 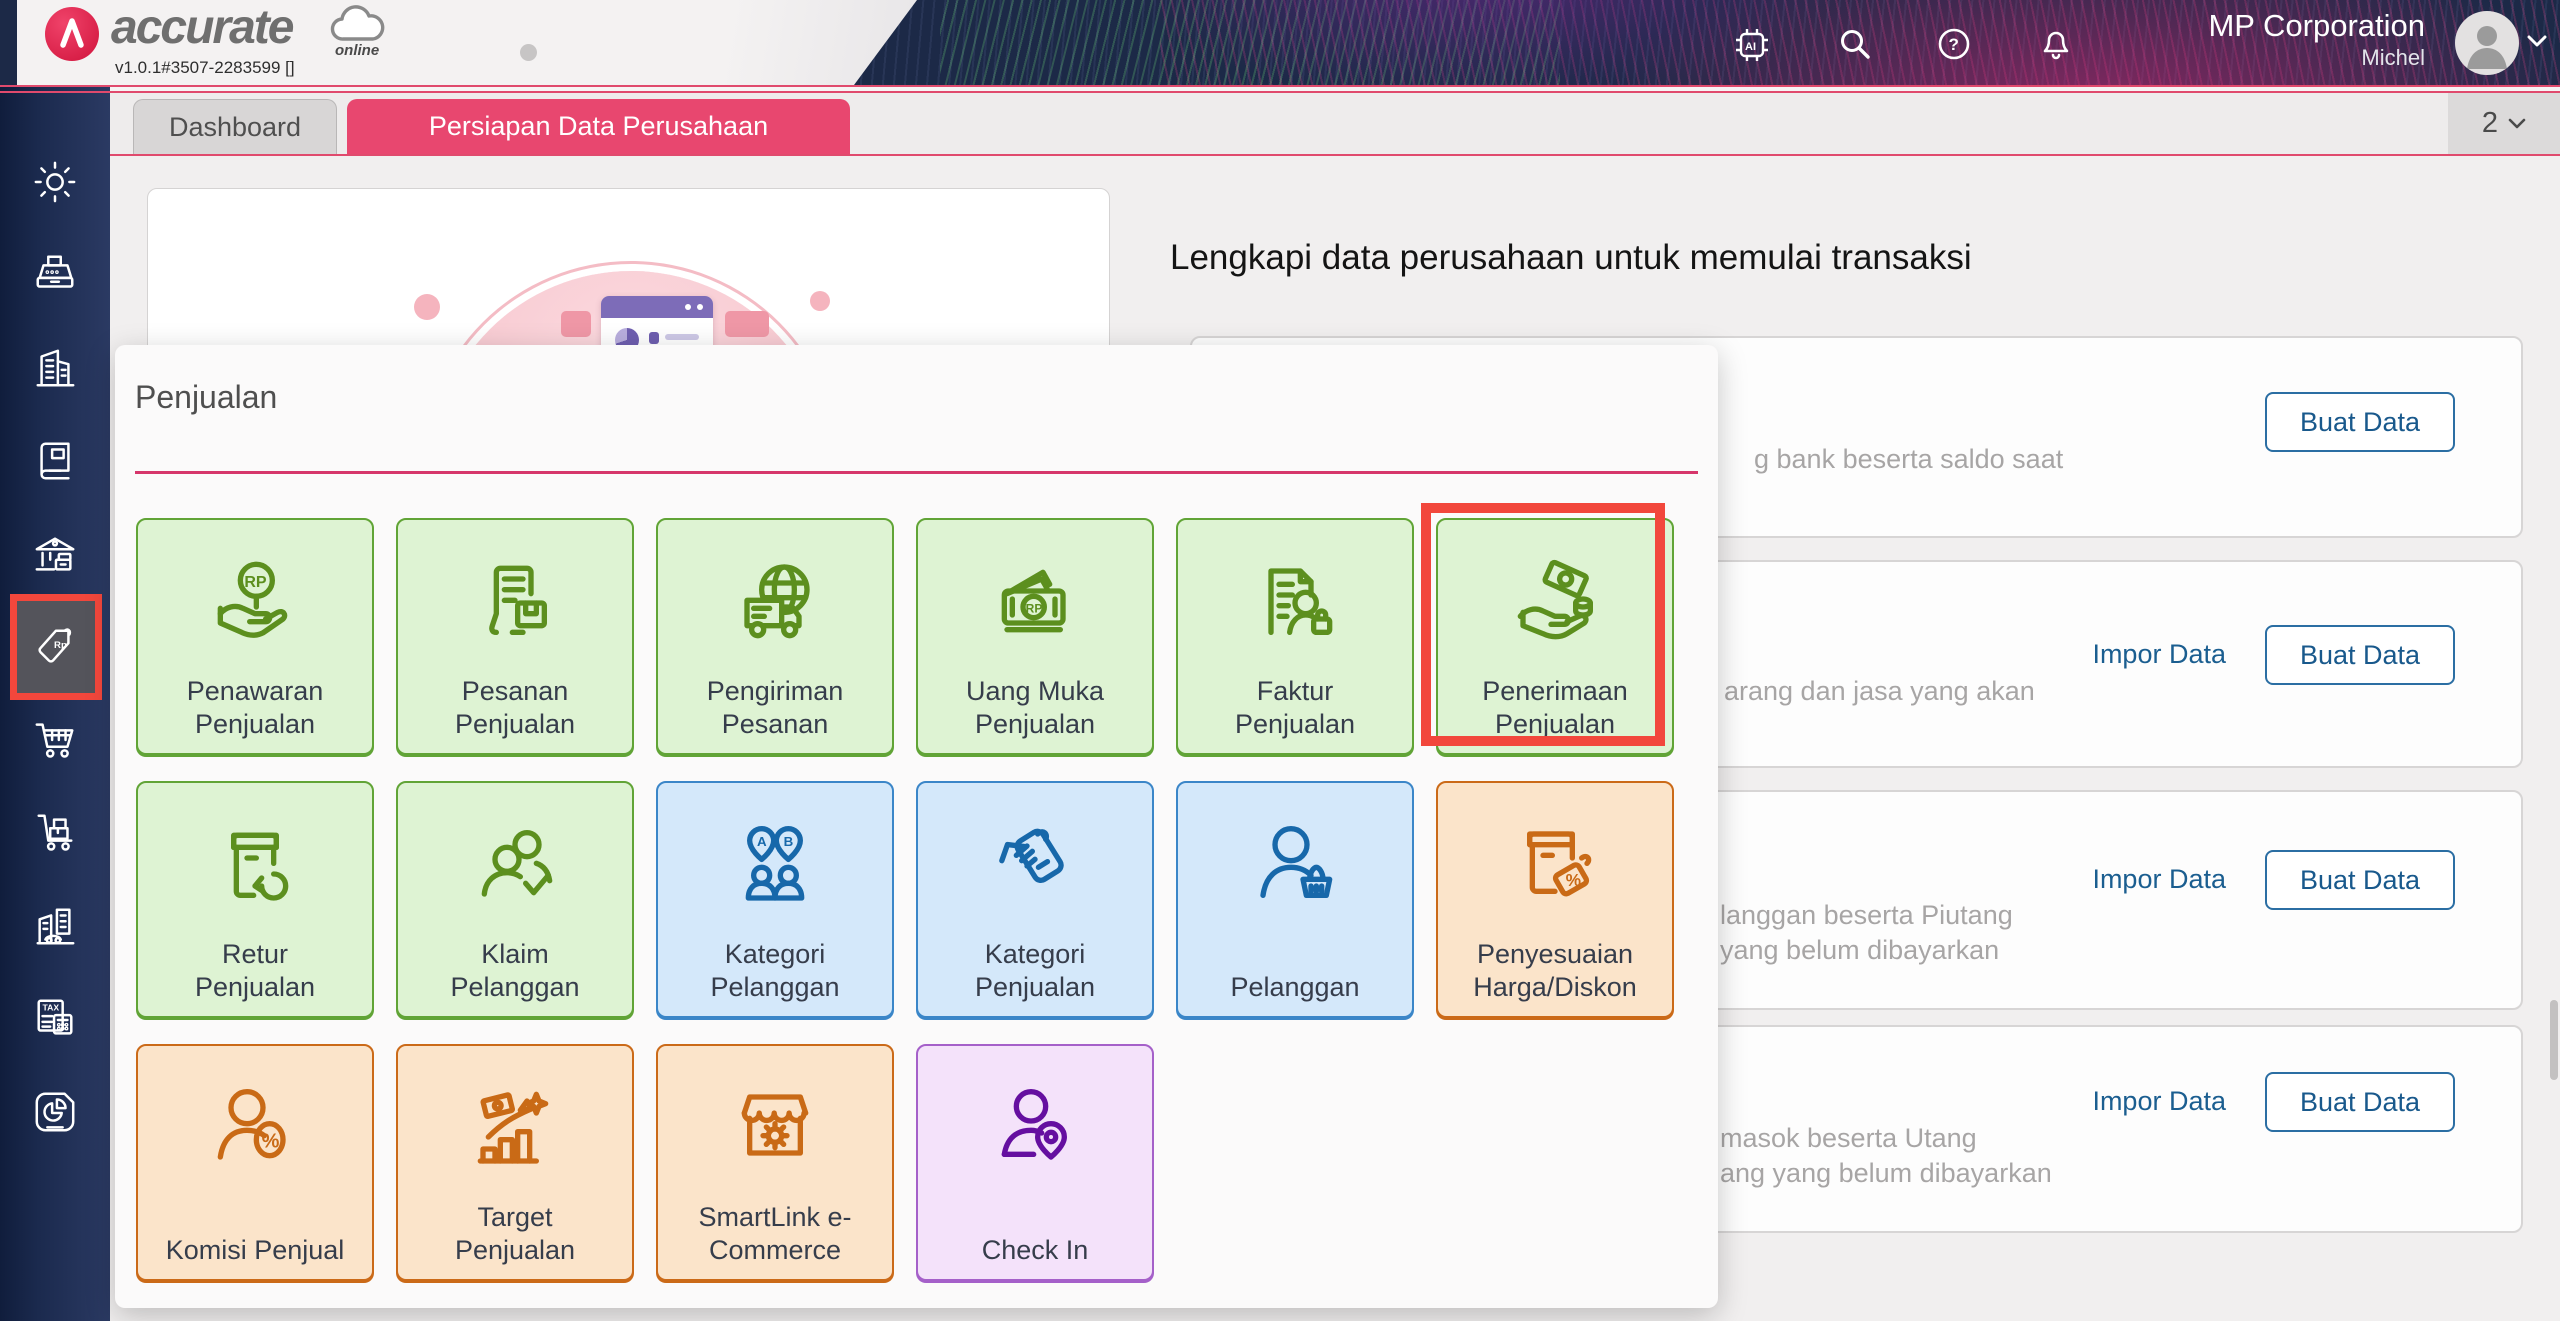 What do you see at coordinates (202, 27) in the screenshot?
I see `brand-wordmark: accurate` at bounding box center [202, 27].